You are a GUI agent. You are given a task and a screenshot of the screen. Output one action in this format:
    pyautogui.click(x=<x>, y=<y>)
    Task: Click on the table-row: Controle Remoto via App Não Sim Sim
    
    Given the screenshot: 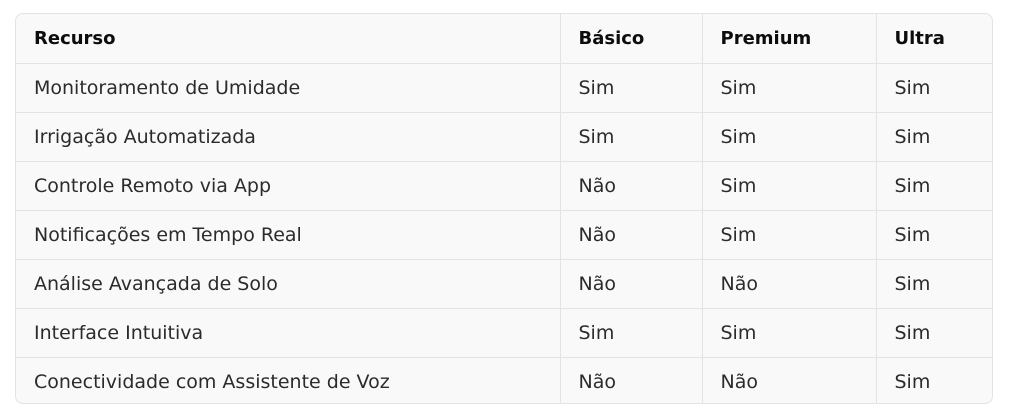 What is the action you would take?
    pyautogui.click(x=504, y=186)
    